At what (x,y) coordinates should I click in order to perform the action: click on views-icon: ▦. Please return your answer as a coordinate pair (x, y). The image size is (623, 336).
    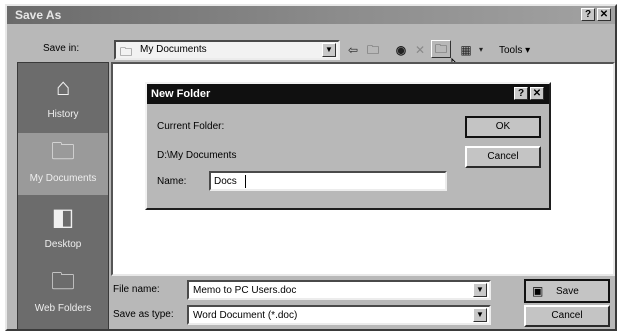
    Looking at the image, I should click on (466, 50).